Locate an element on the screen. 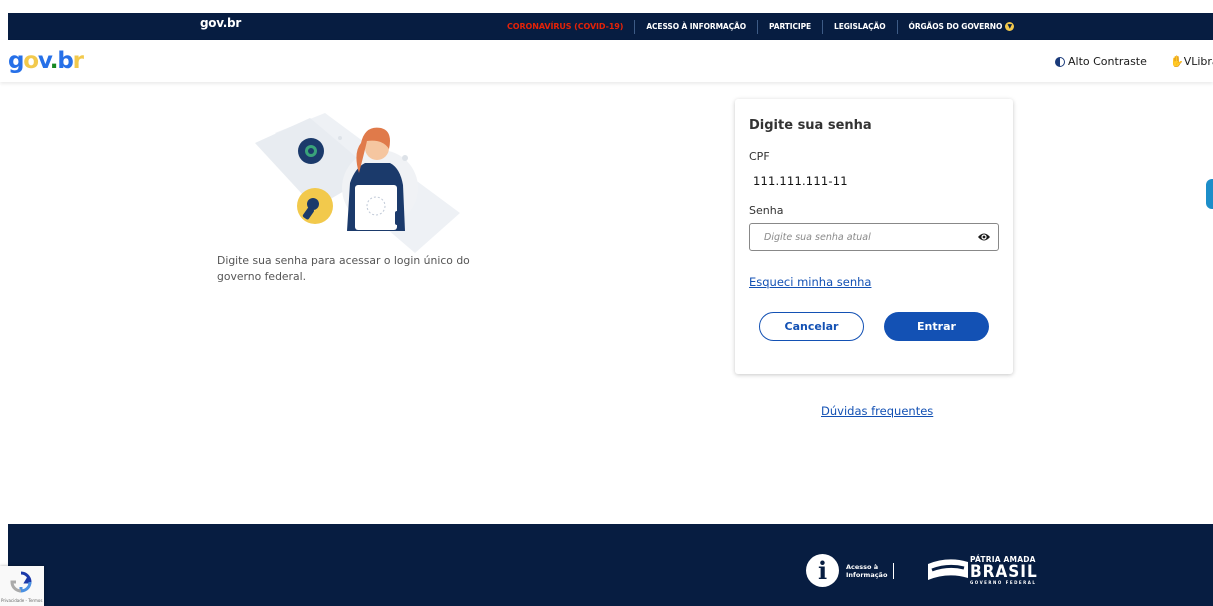  enter-button: Entrar is located at coordinates (936, 326).